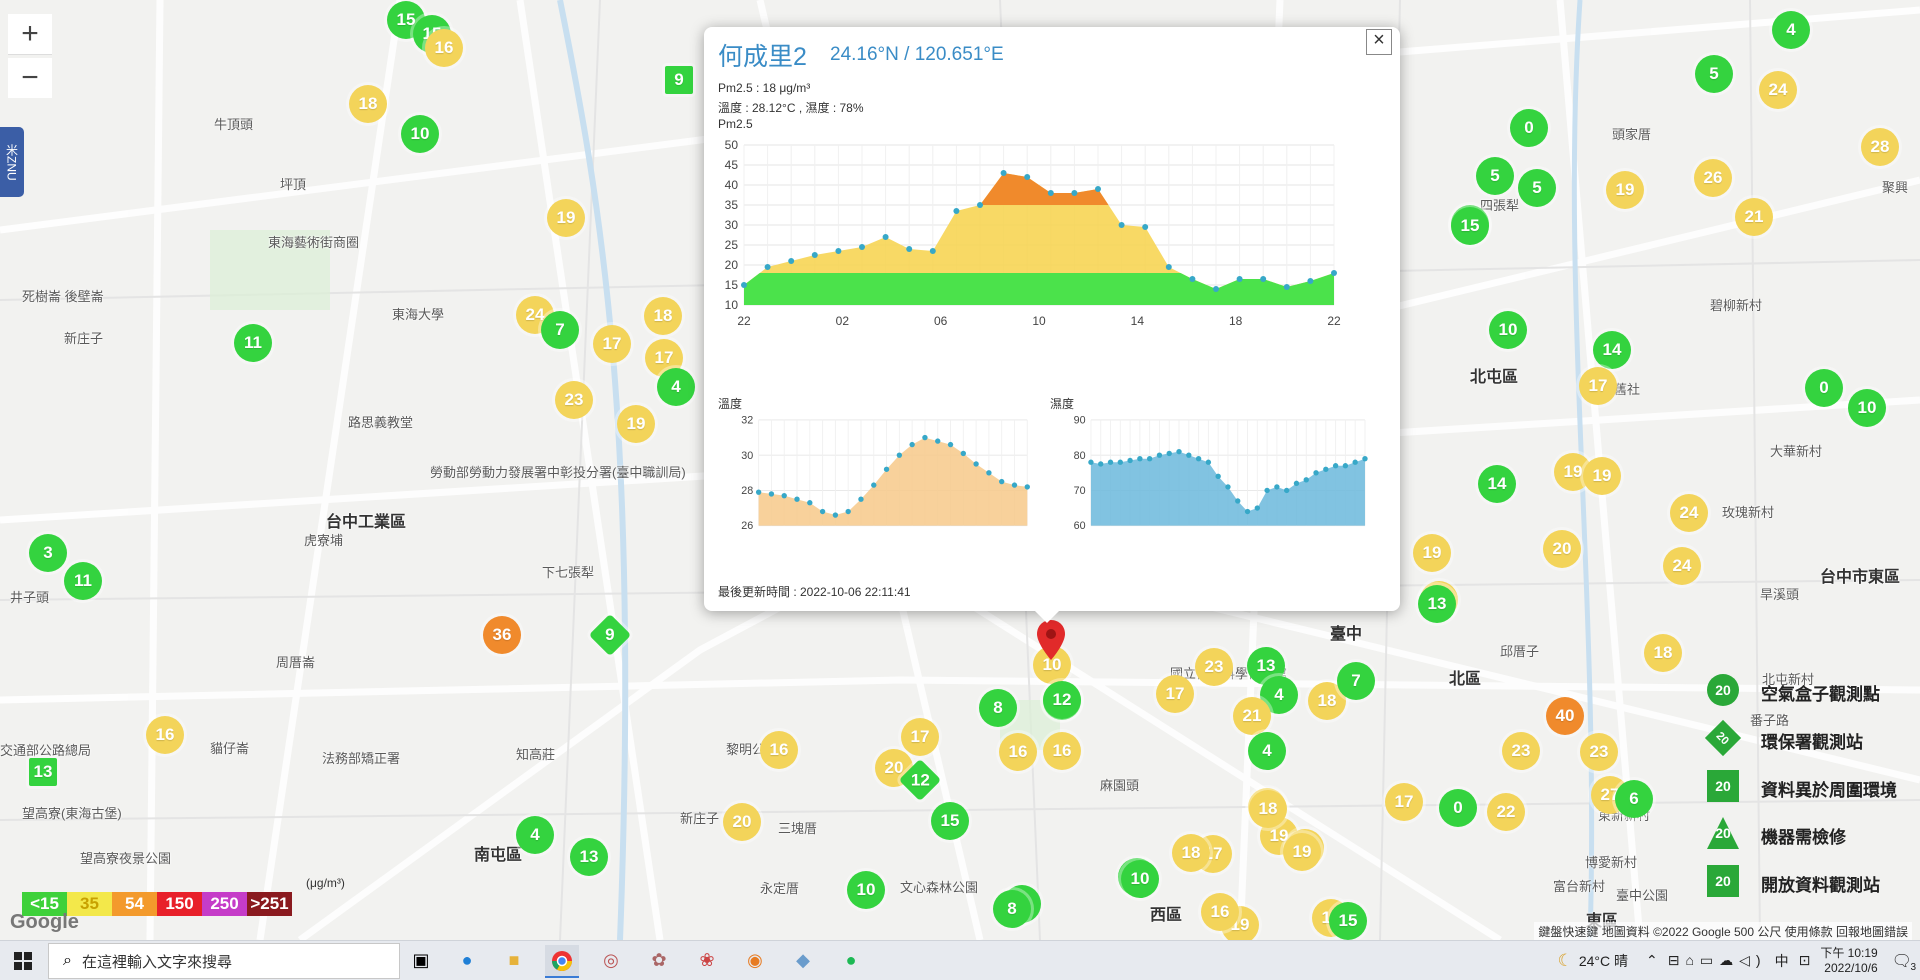 The height and width of the screenshot is (980, 1920). Describe the element at coordinates (23, 960) in the screenshot. I see `start-button` at that location.